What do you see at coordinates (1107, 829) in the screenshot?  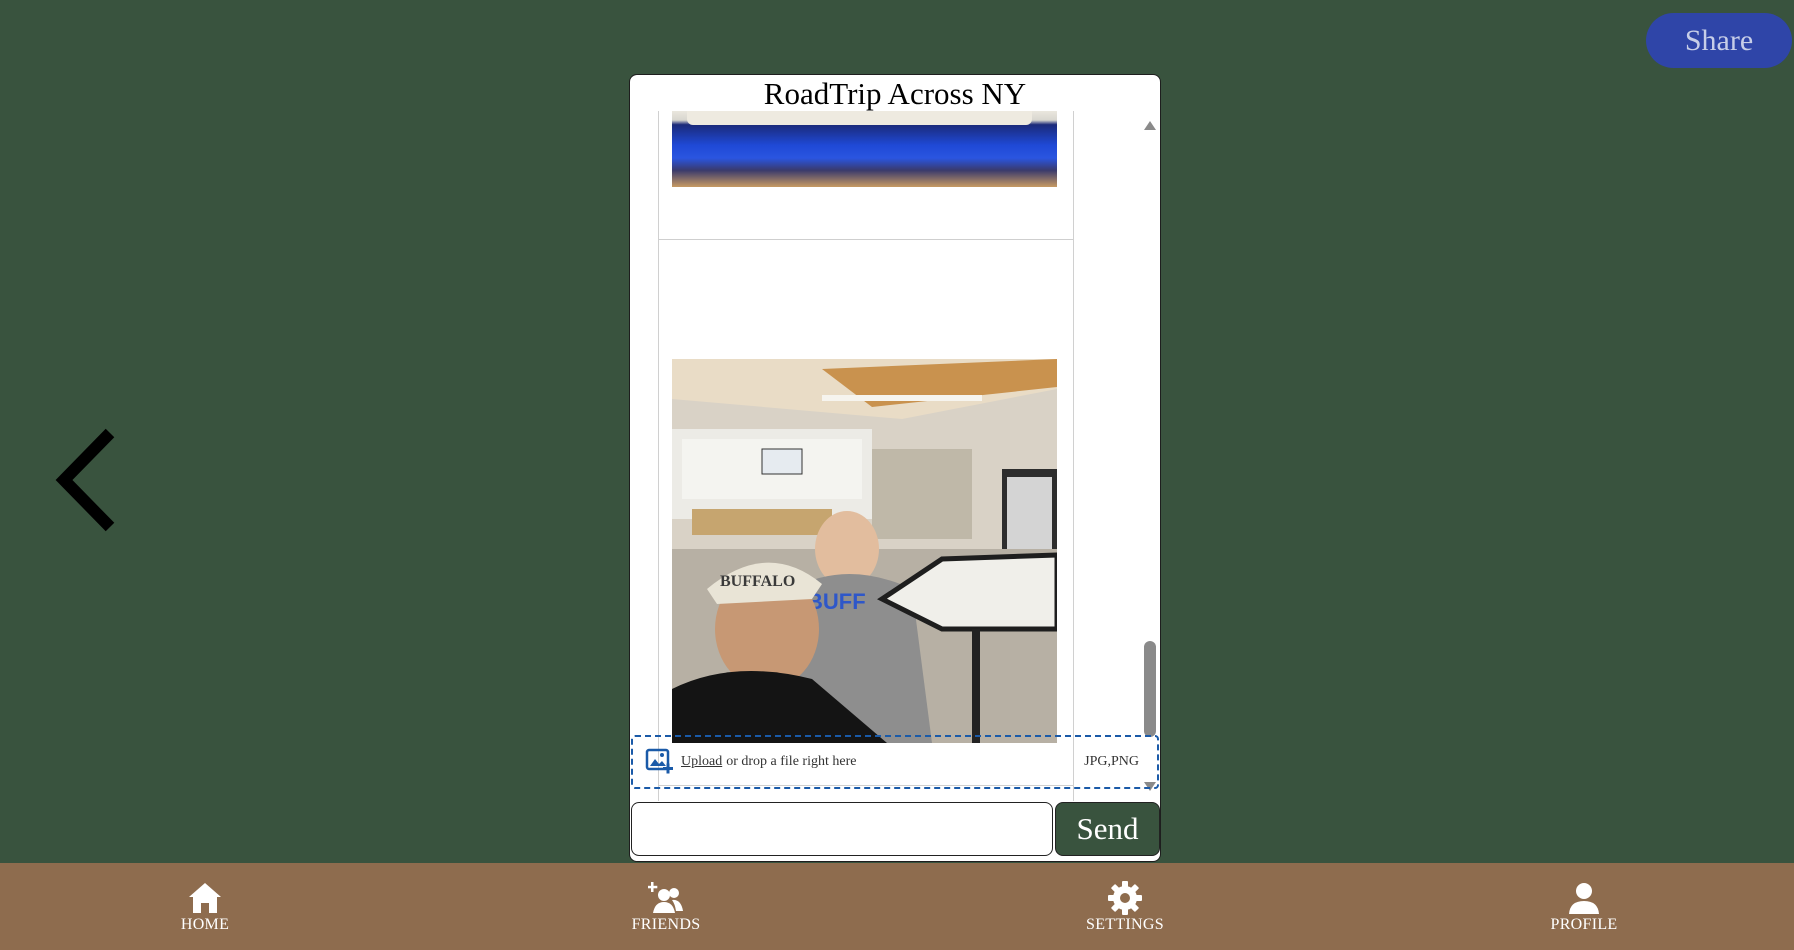 I see `send-button: Send` at bounding box center [1107, 829].